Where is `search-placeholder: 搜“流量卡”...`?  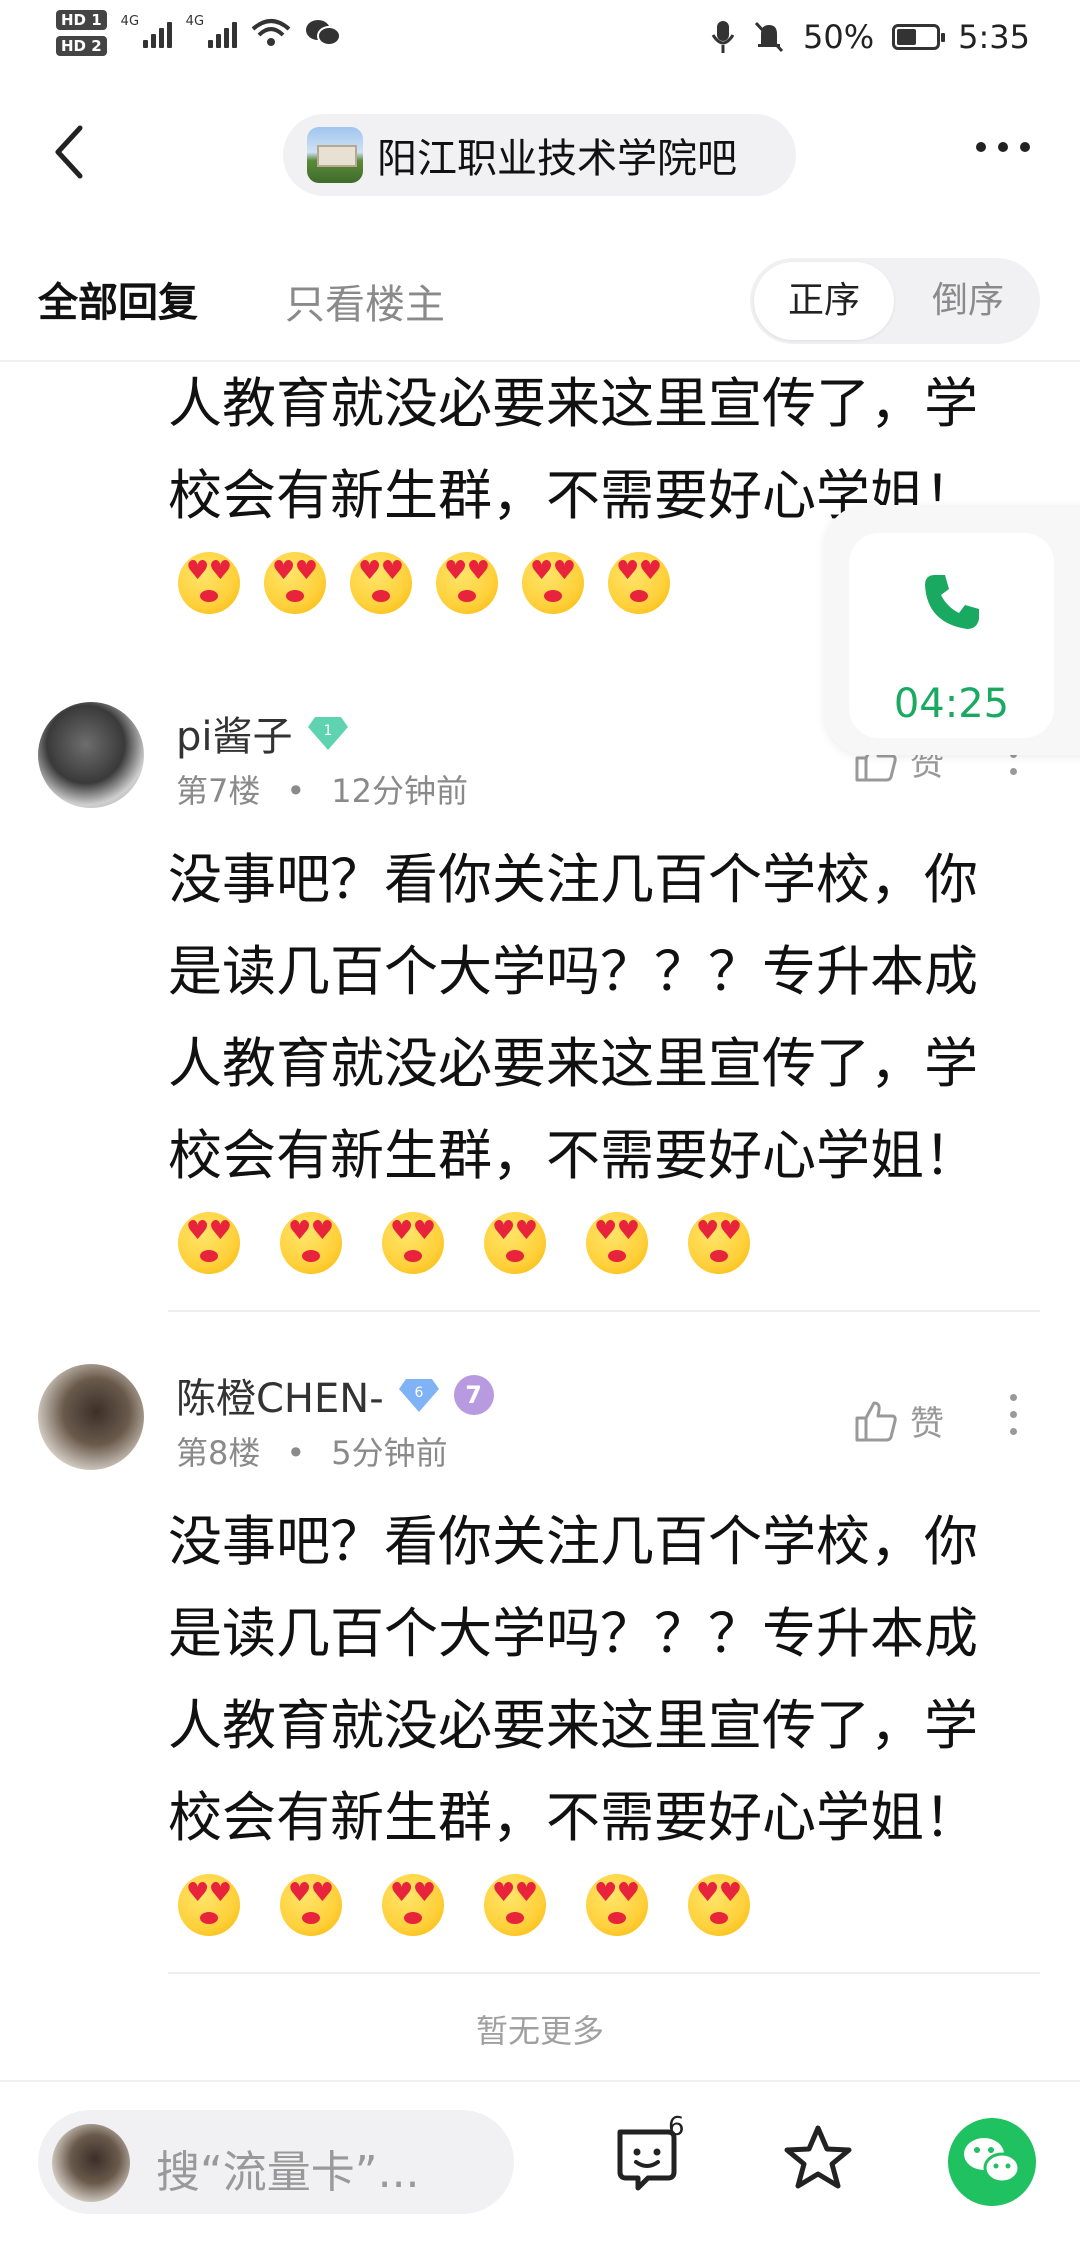
search-placeholder: 搜“流量卡”... is located at coordinates (288, 2172).